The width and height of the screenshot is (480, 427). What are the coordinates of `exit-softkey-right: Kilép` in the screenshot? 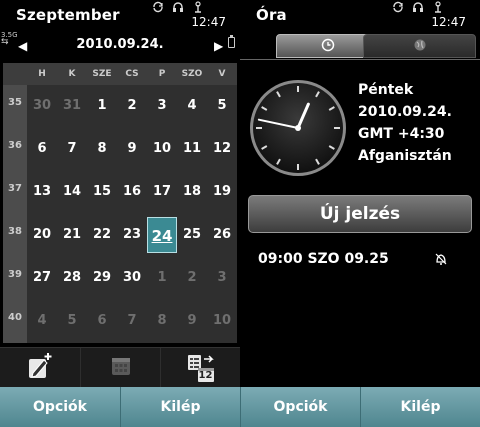 It's located at (420, 407).